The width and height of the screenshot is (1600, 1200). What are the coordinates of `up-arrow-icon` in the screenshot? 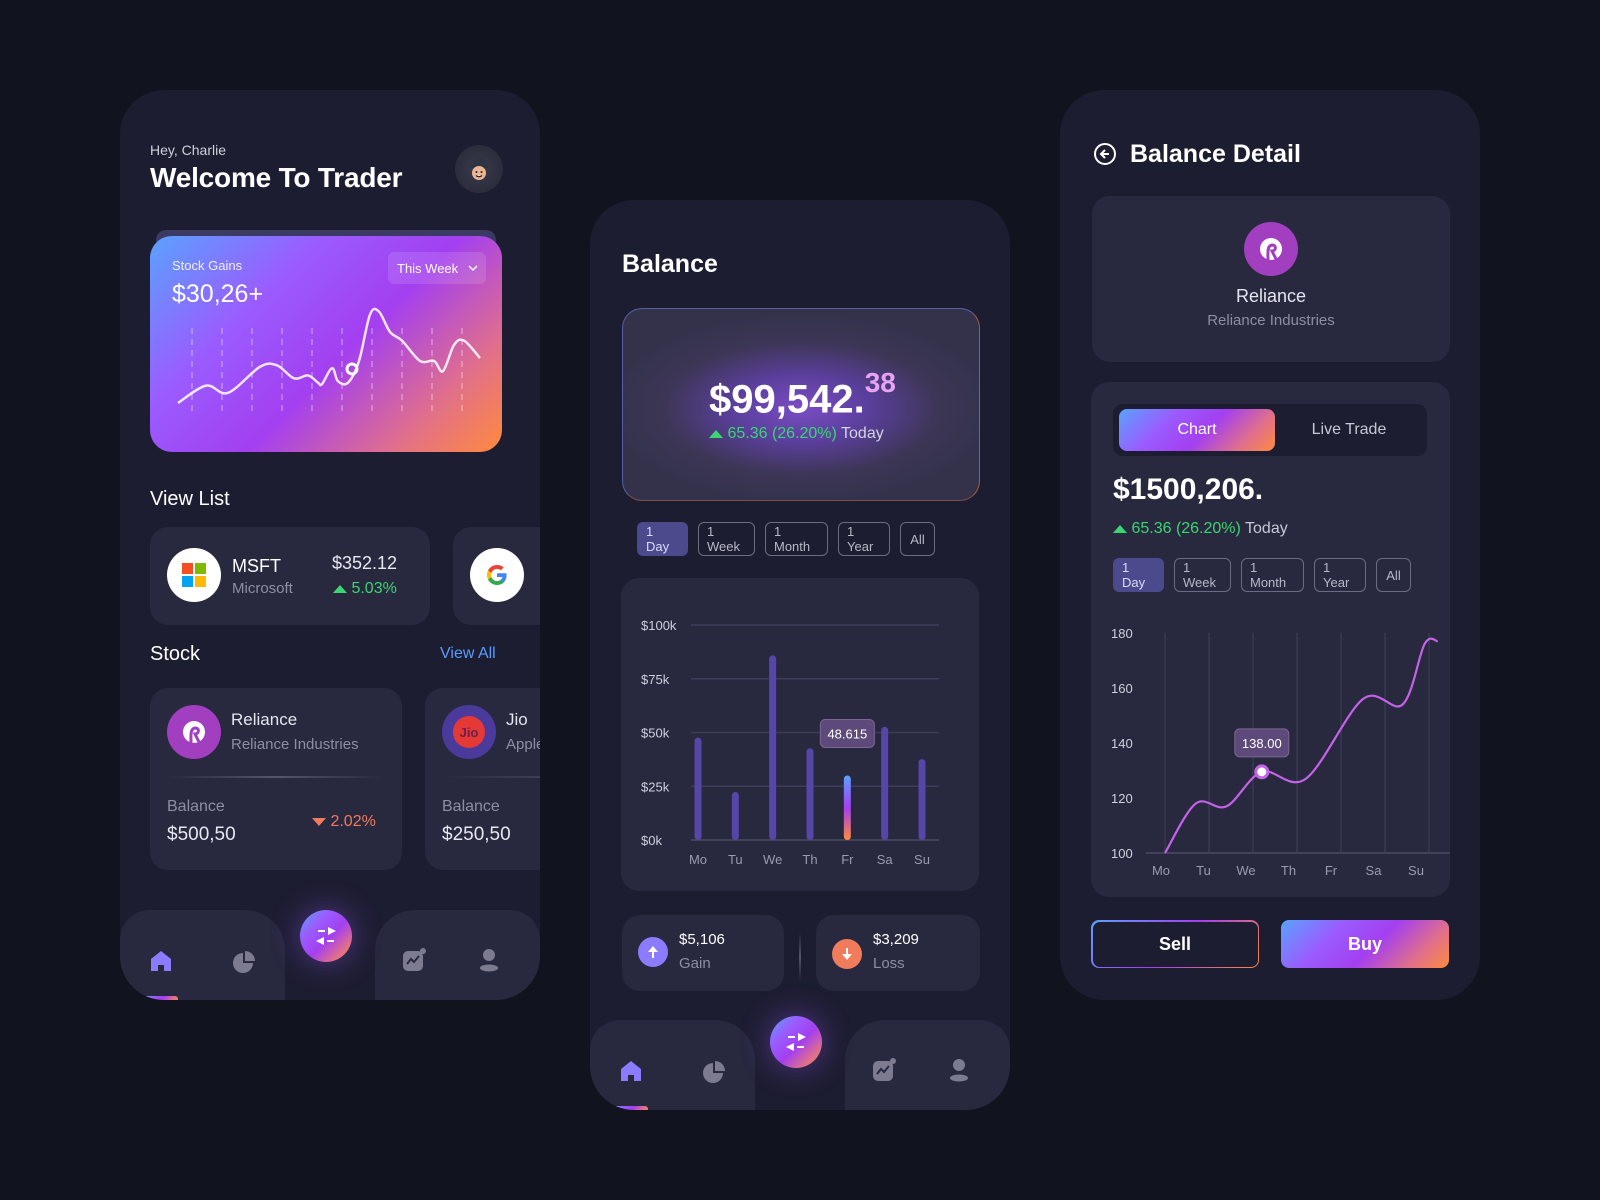 It's located at (340, 588).